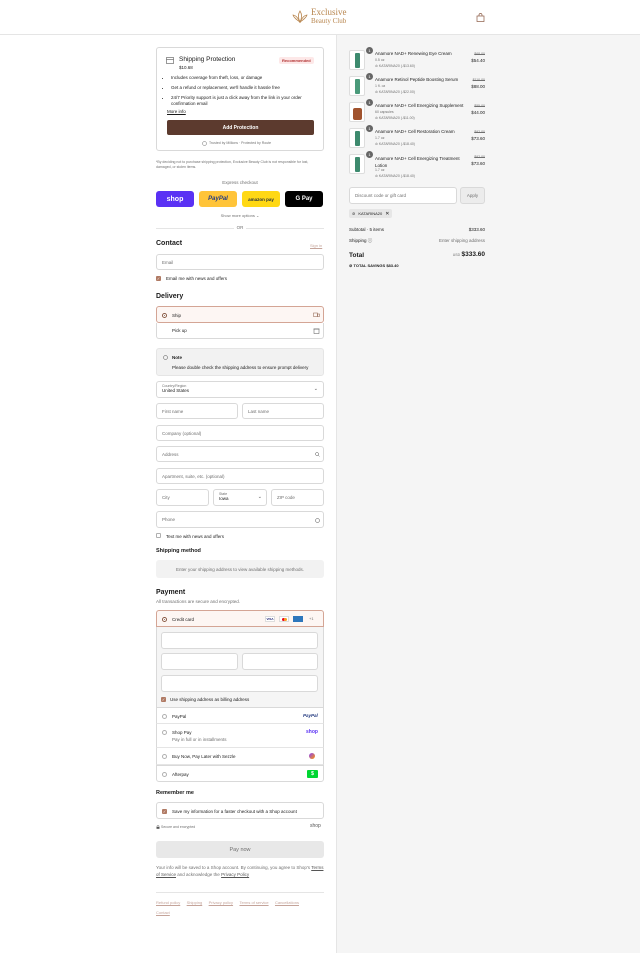 The width and height of the screenshot is (640, 953). Describe the element at coordinates (197, 411) in the screenshot. I see `first-name-input: First name` at that location.